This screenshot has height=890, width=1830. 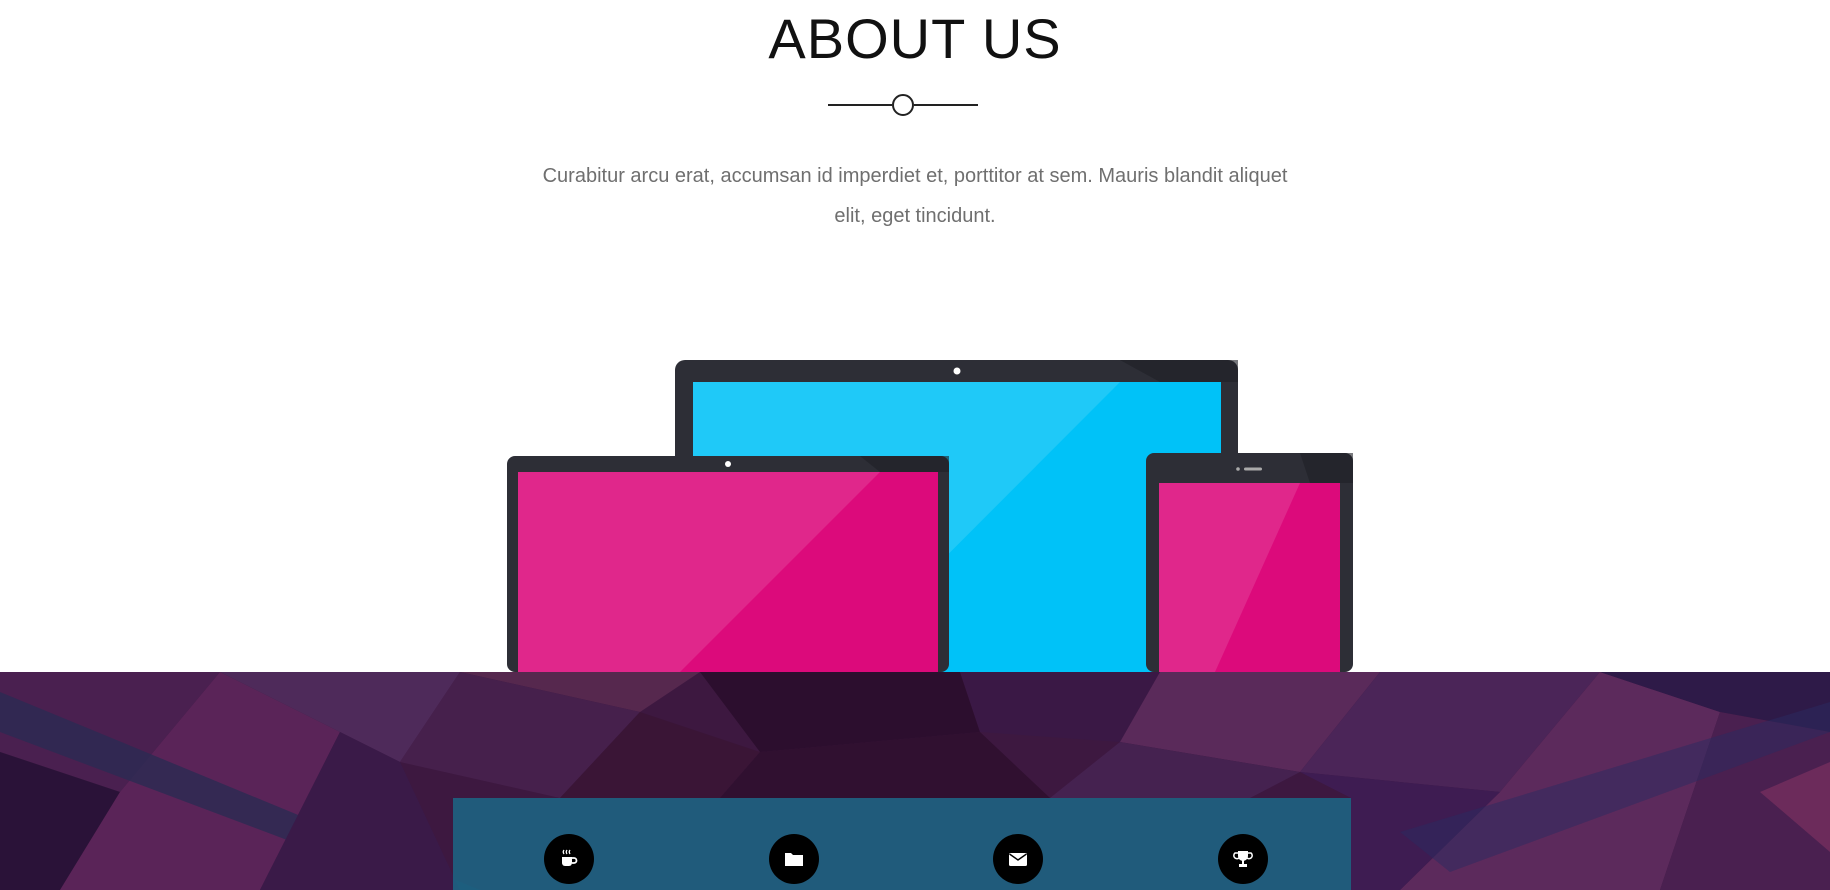 I want to click on trophy-button, so click(x=1243, y=859).